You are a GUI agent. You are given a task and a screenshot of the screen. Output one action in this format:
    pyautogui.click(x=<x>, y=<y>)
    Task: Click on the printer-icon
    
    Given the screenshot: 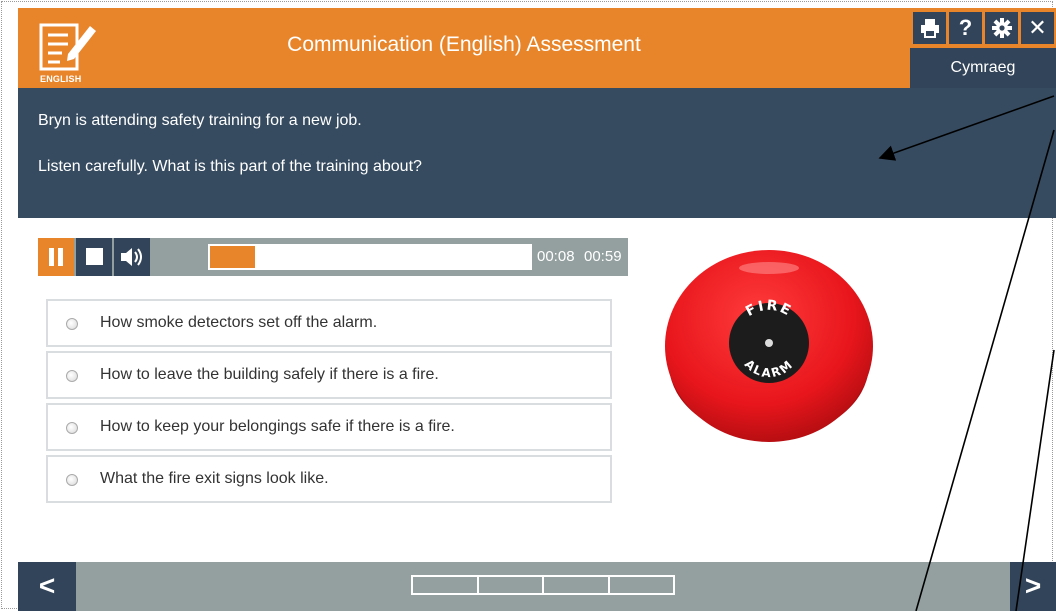 What is the action you would take?
    pyautogui.click(x=929, y=28)
    